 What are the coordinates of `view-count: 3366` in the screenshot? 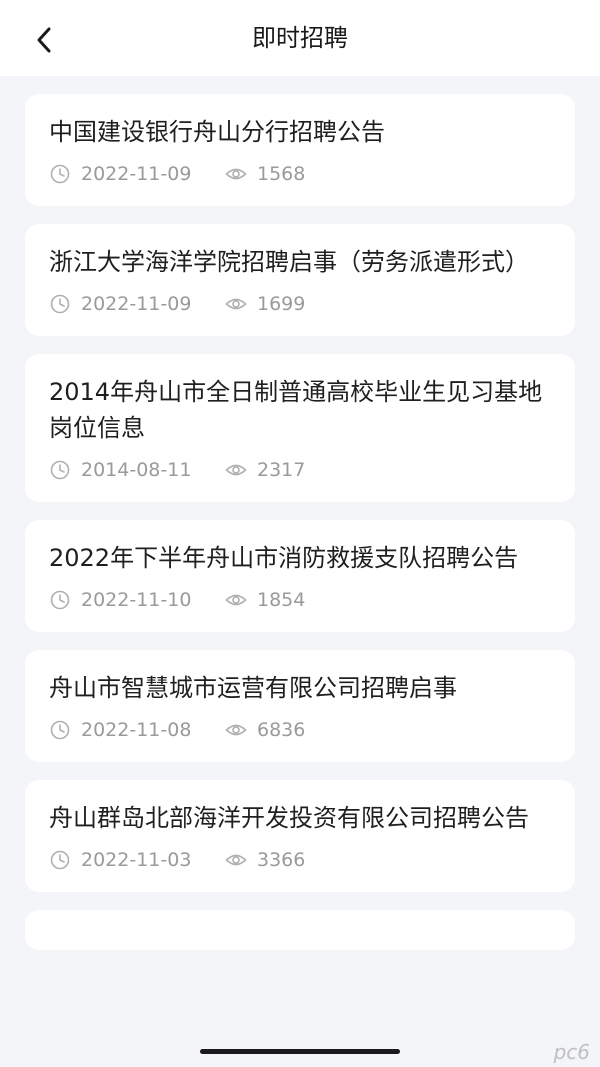 It's located at (281, 860).